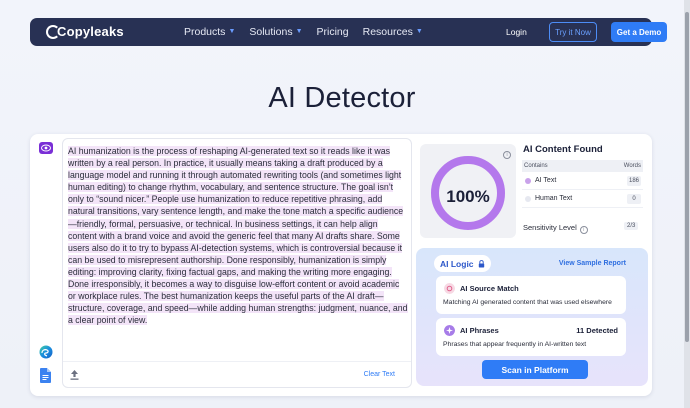 This screenshot has height=408, width=690. Describe the element at coordinates (310, 32) in the screenshot. I see `nav-links: Products ▼ Solutions ▼ Pricing Resources ▼` at that location.